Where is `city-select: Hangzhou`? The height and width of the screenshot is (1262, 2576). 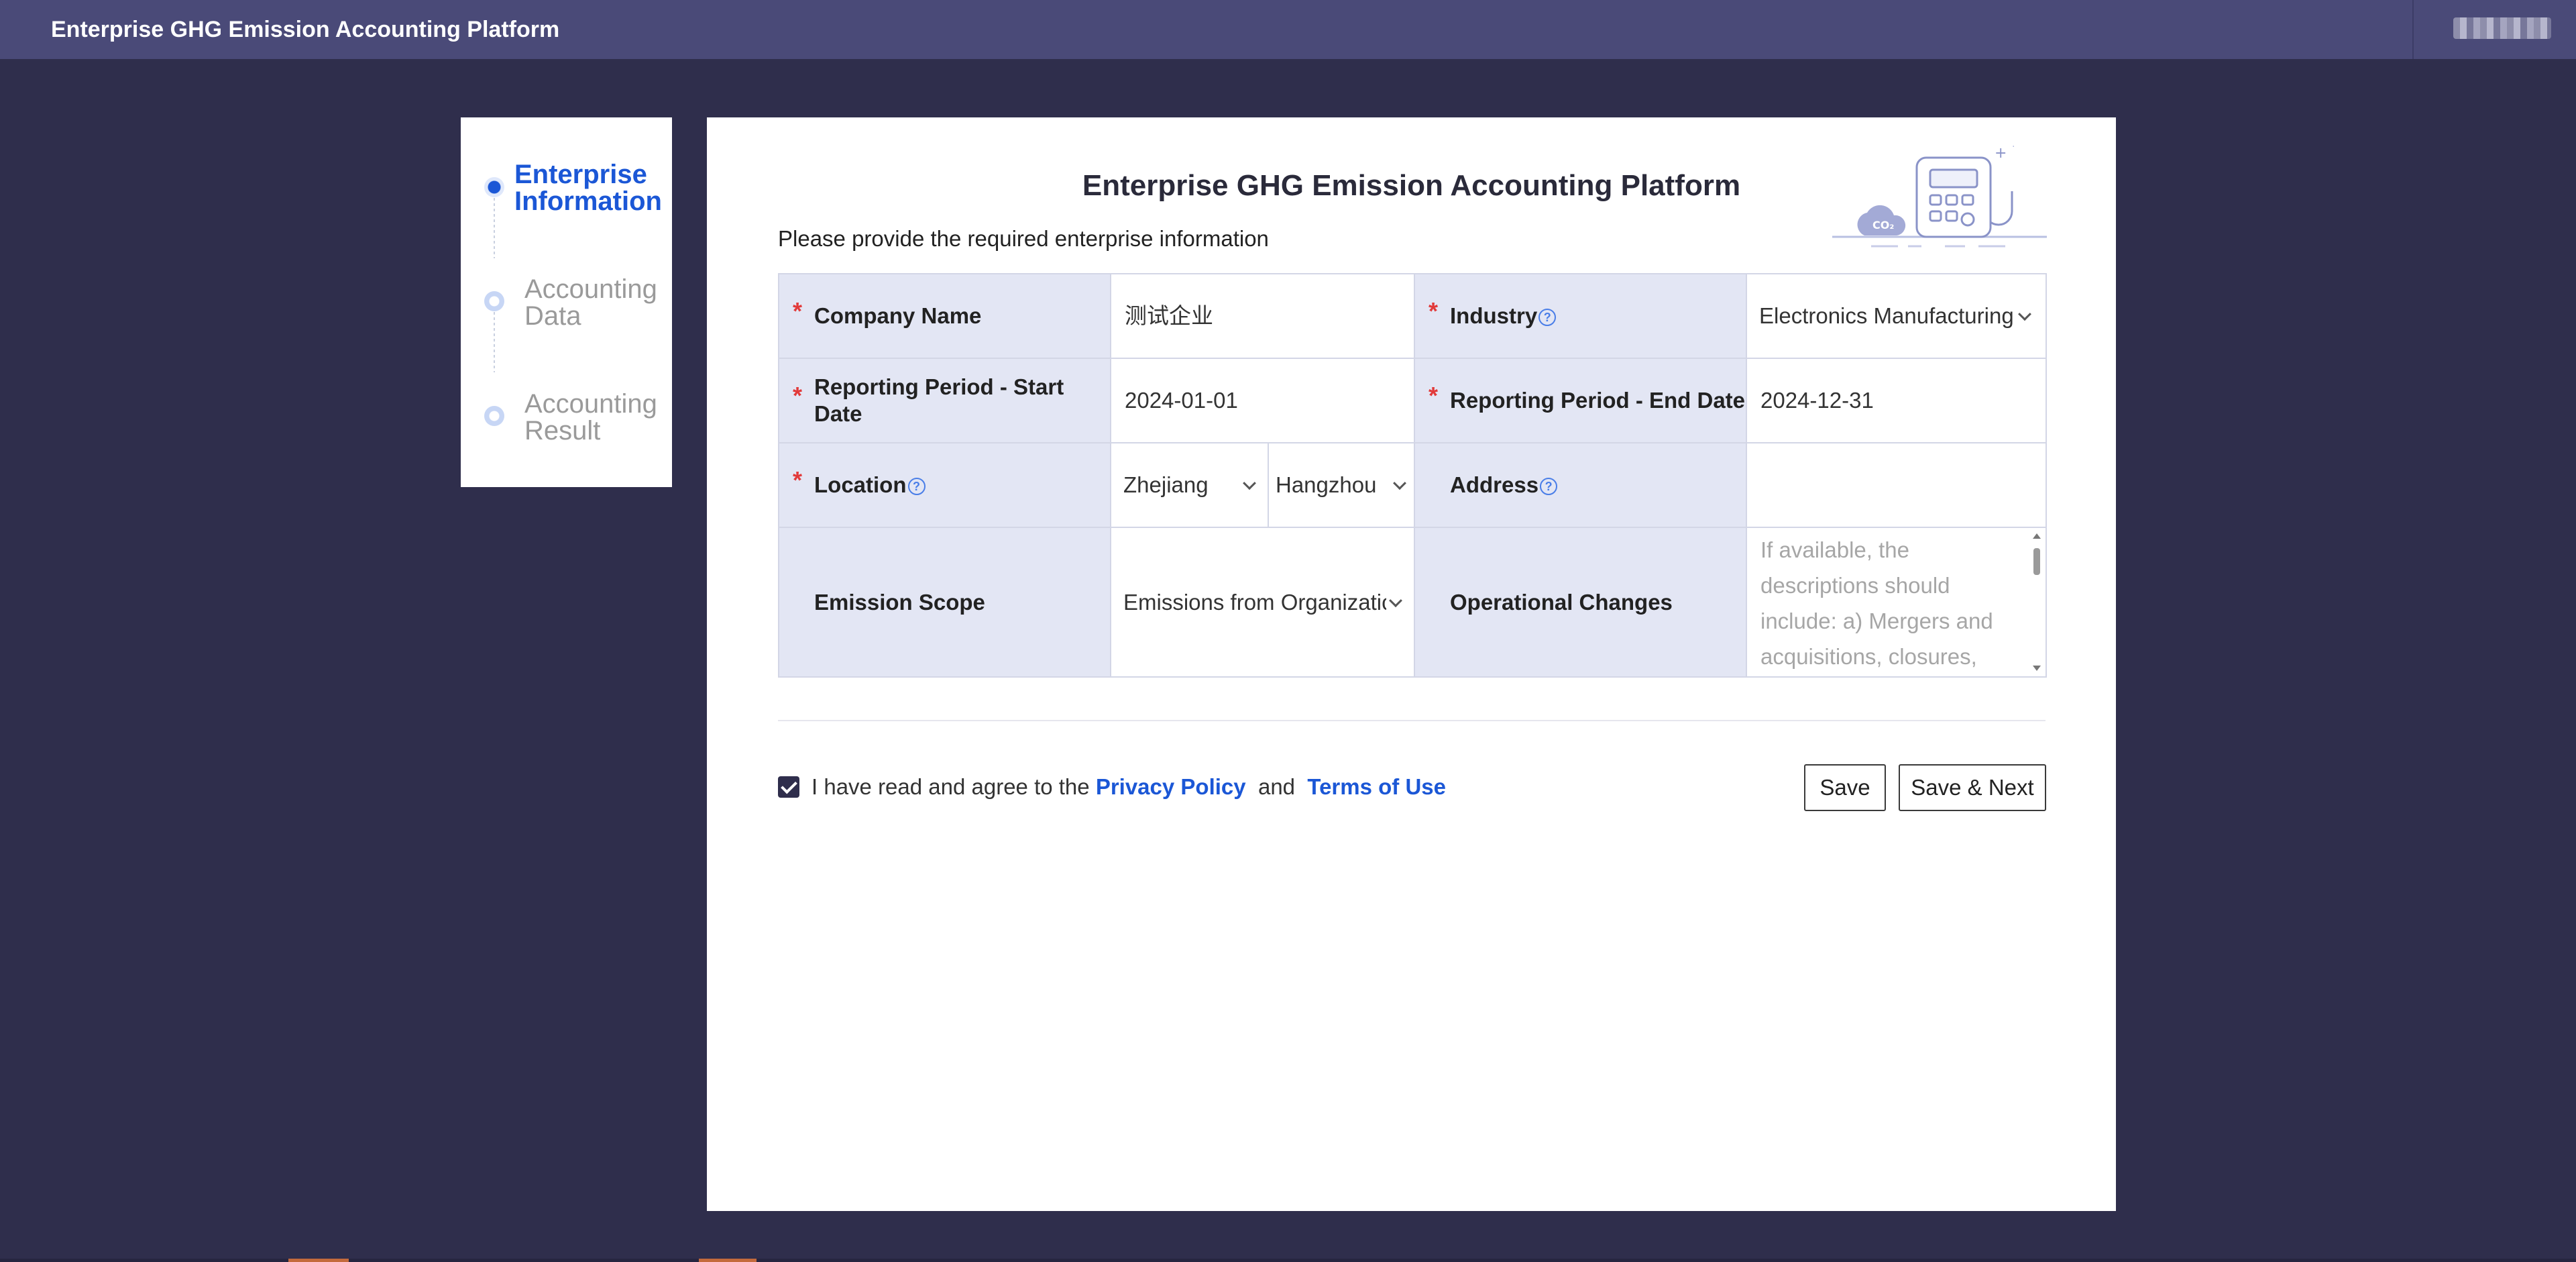
city-select: Hangzhou is located at coordinates (1341, 485).